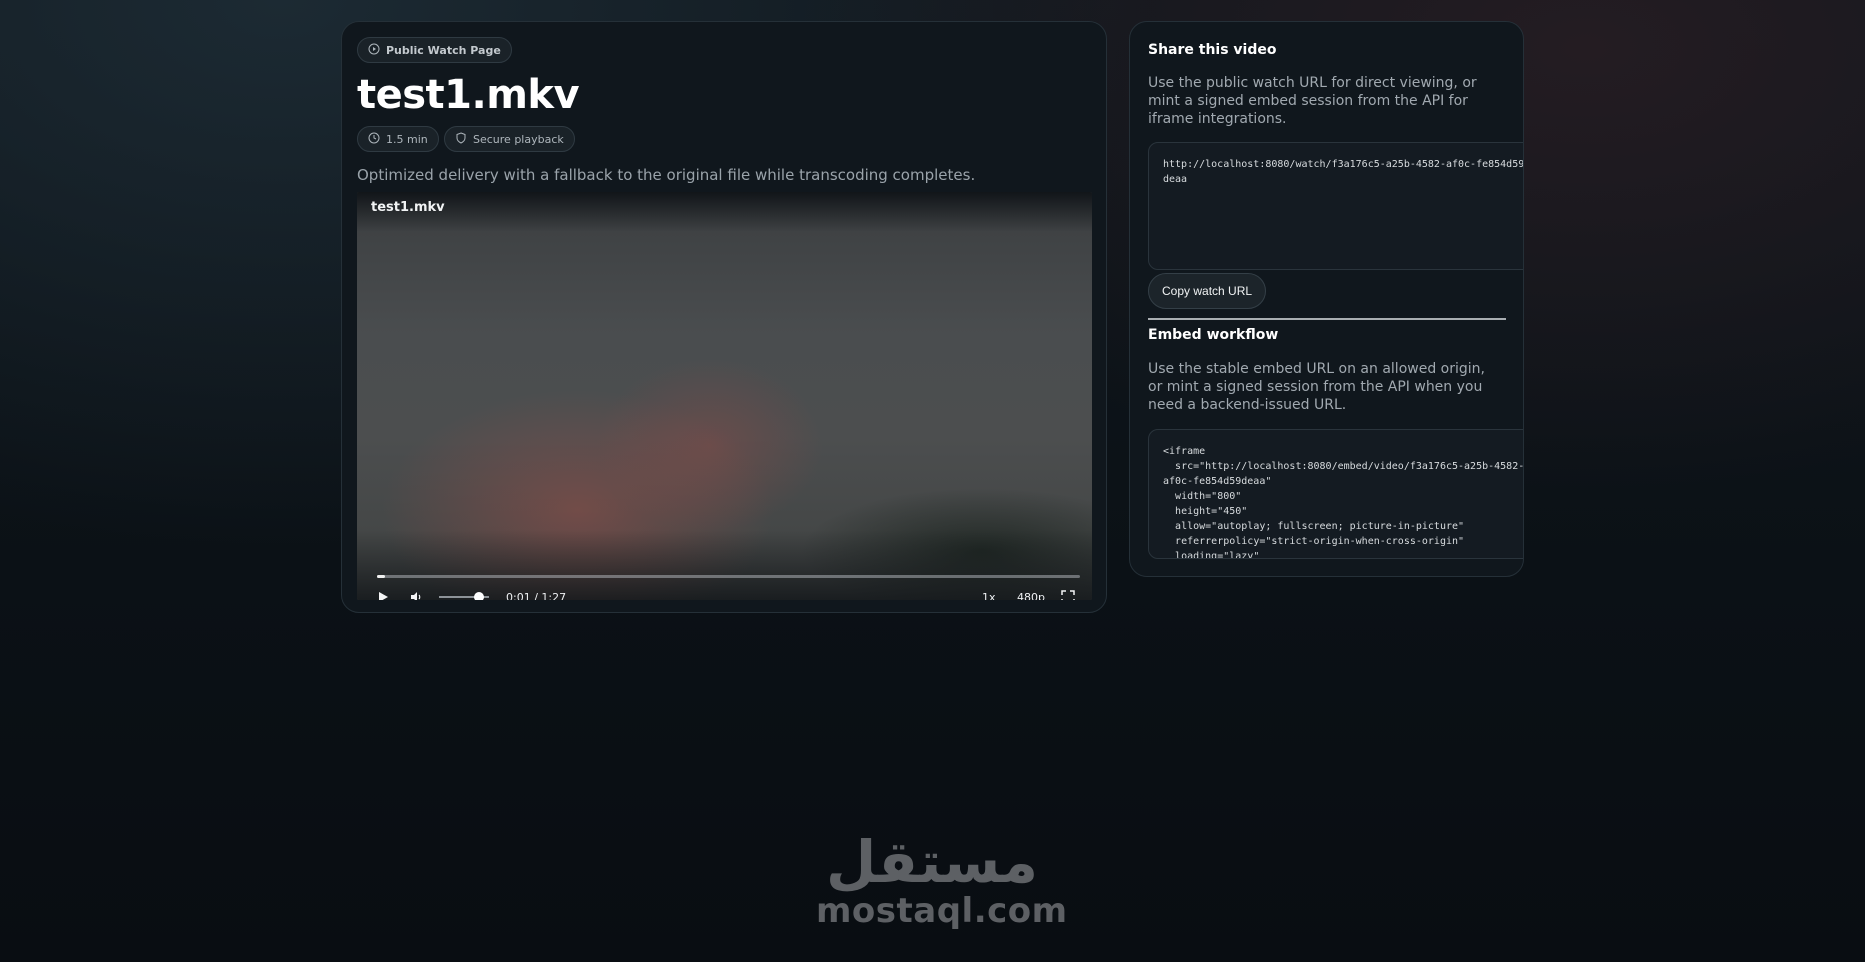  Describe the element at coordinates (932, 862) in the screenshot. I see `watermark-arabic: مستقل` at that location.